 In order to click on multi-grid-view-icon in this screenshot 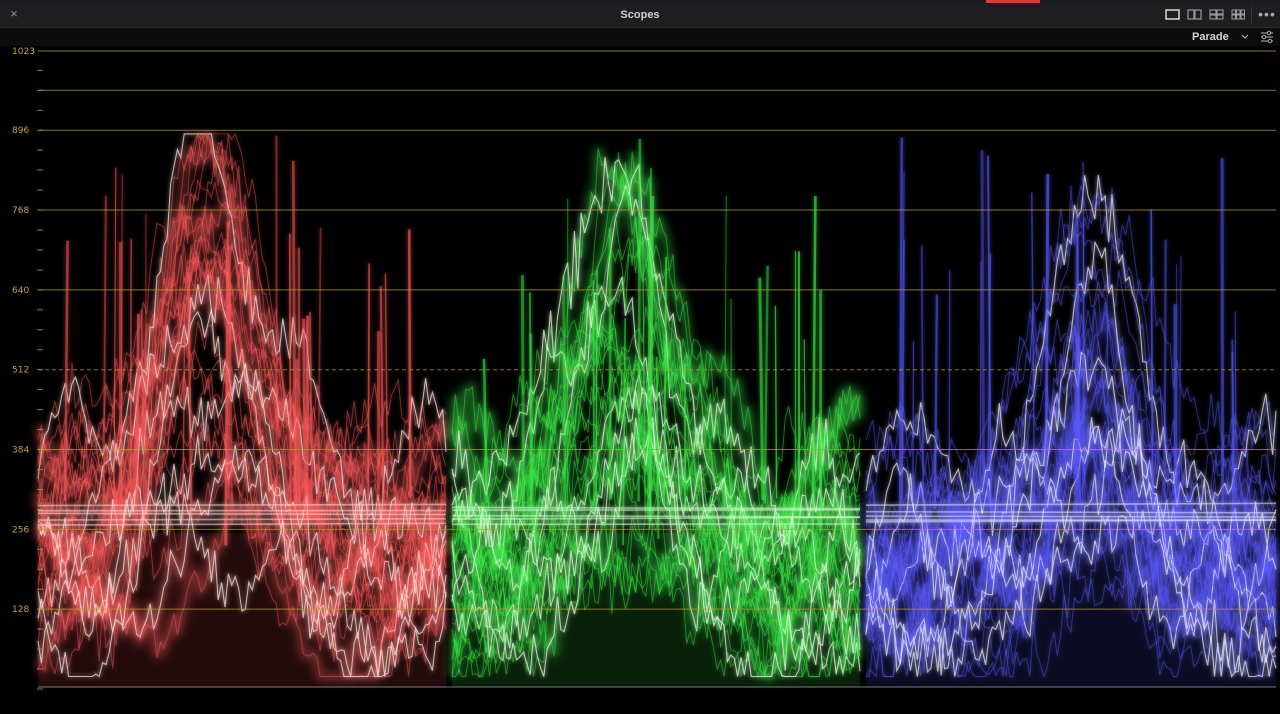, I will do `click(1239, 15)`.